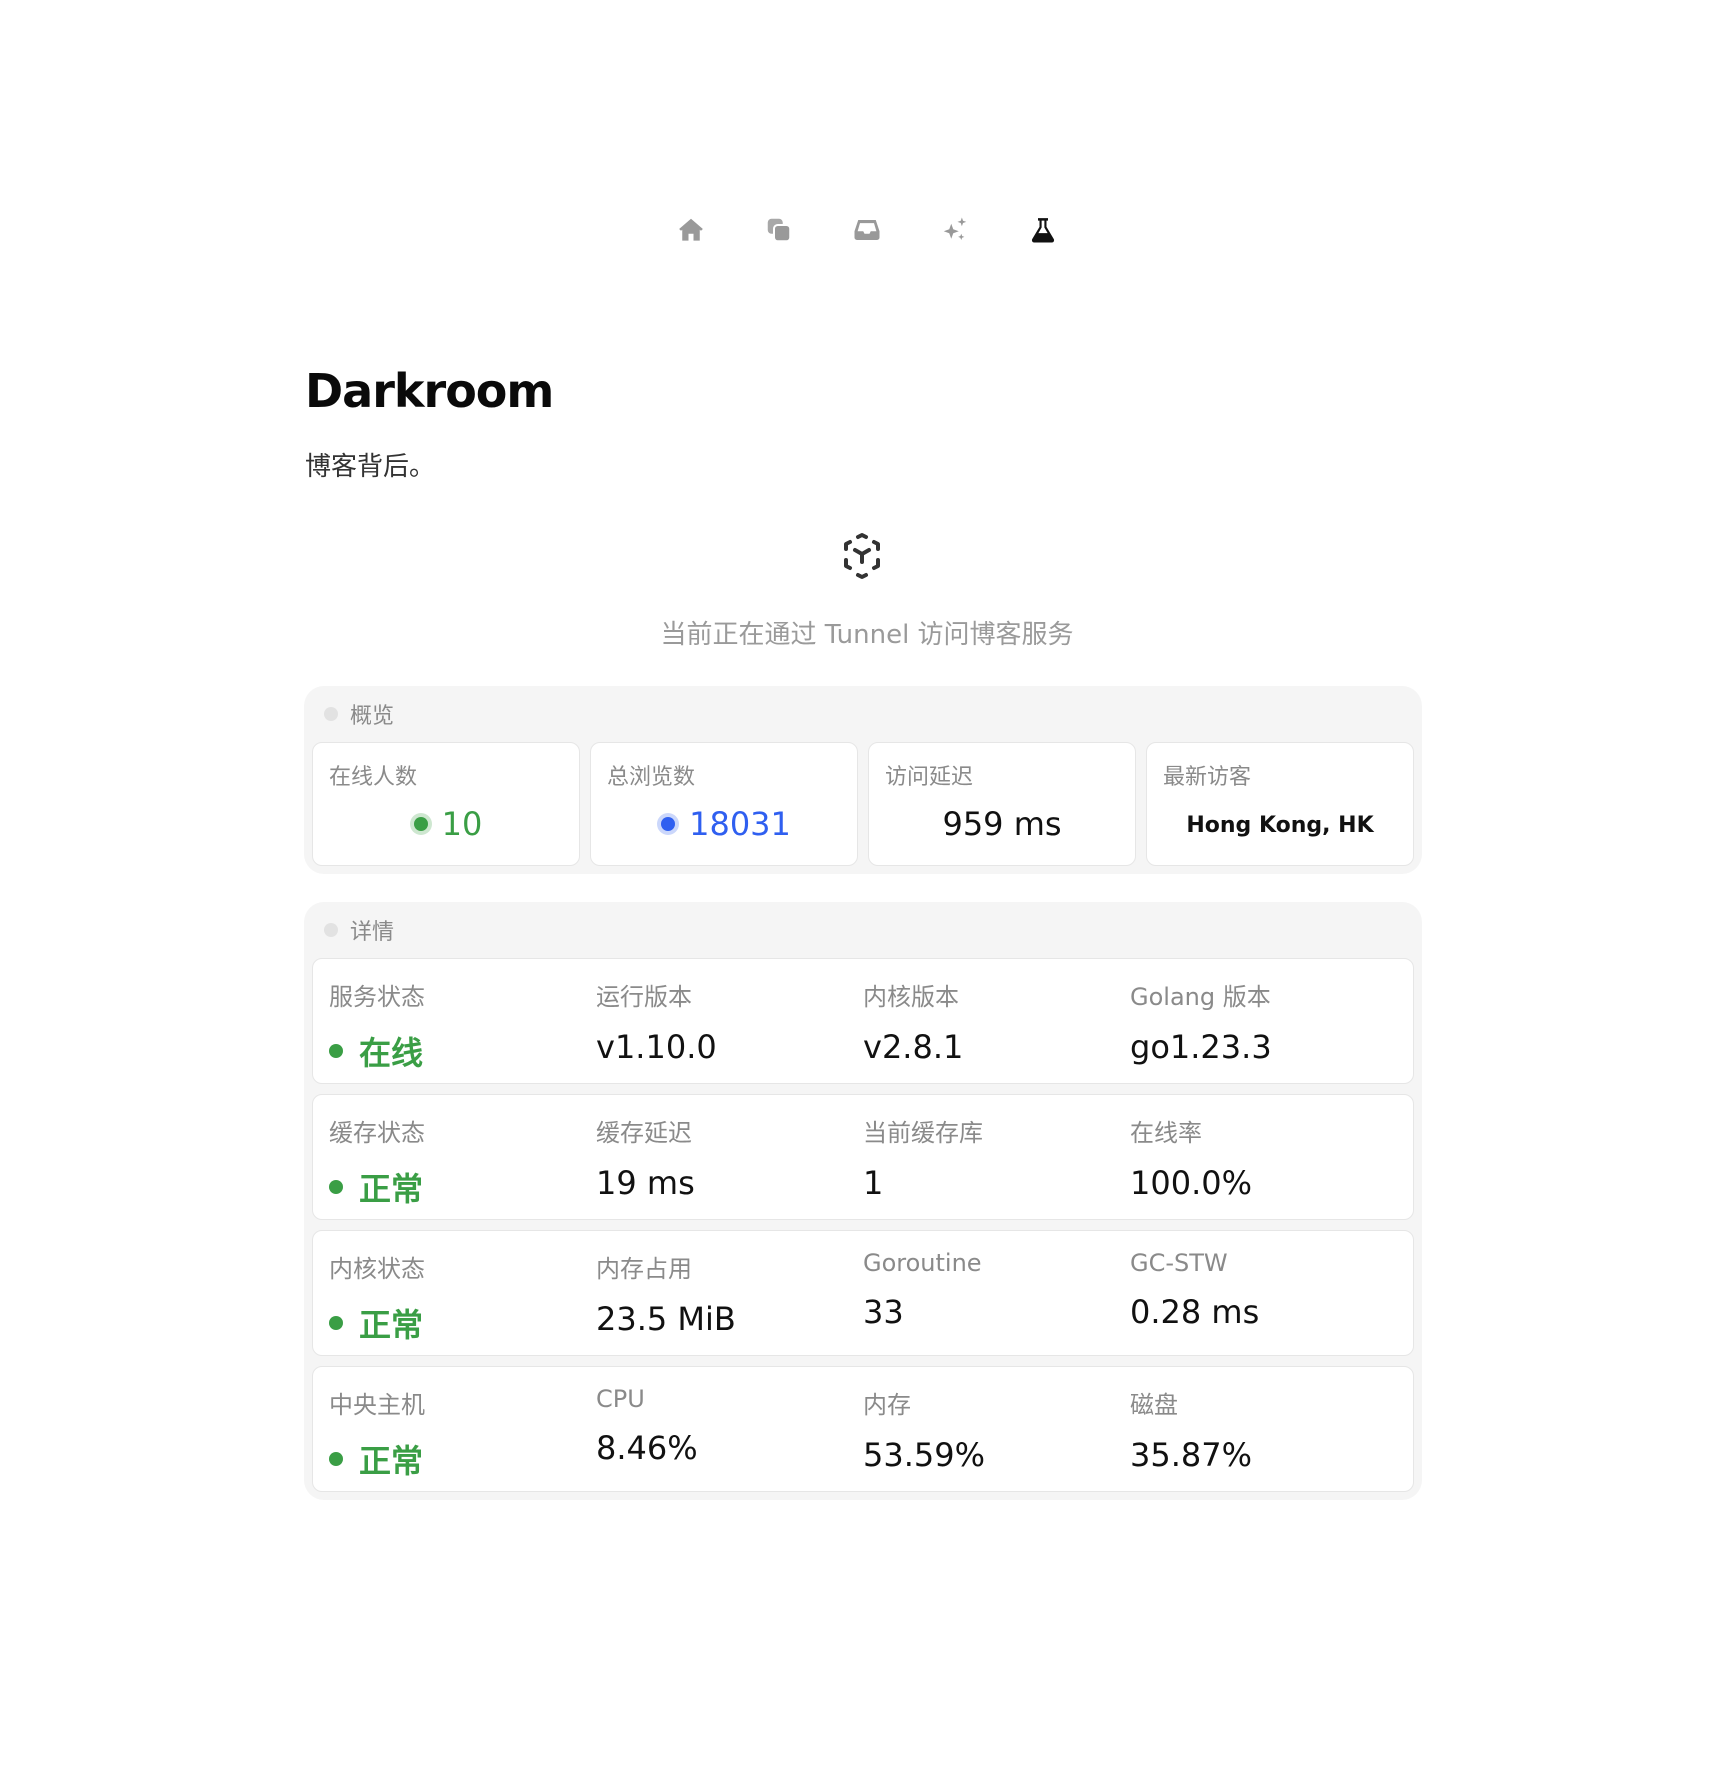  What do you see at coordinates (373, 777) in the screenshot?
I see `online-count-label: 在线人数` at bounding box center [373, 777].